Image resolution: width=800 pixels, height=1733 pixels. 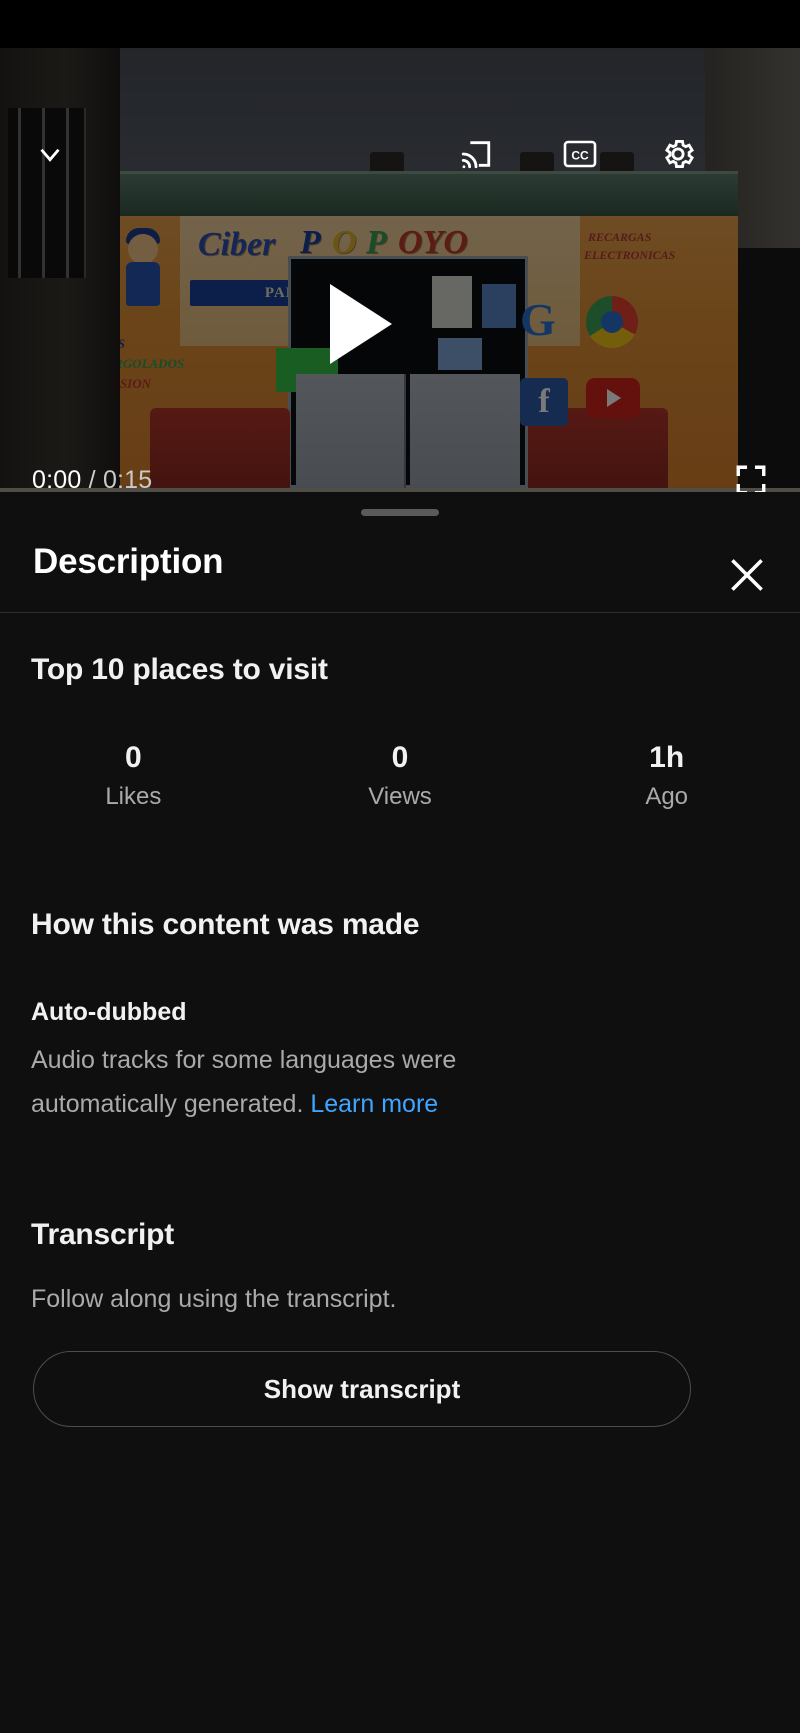 I want to click on sheet-header: Description, so click(x=400, y=571).